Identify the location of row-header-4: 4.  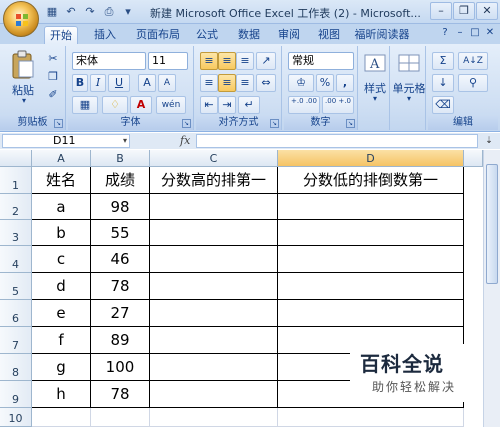
(16, 259).